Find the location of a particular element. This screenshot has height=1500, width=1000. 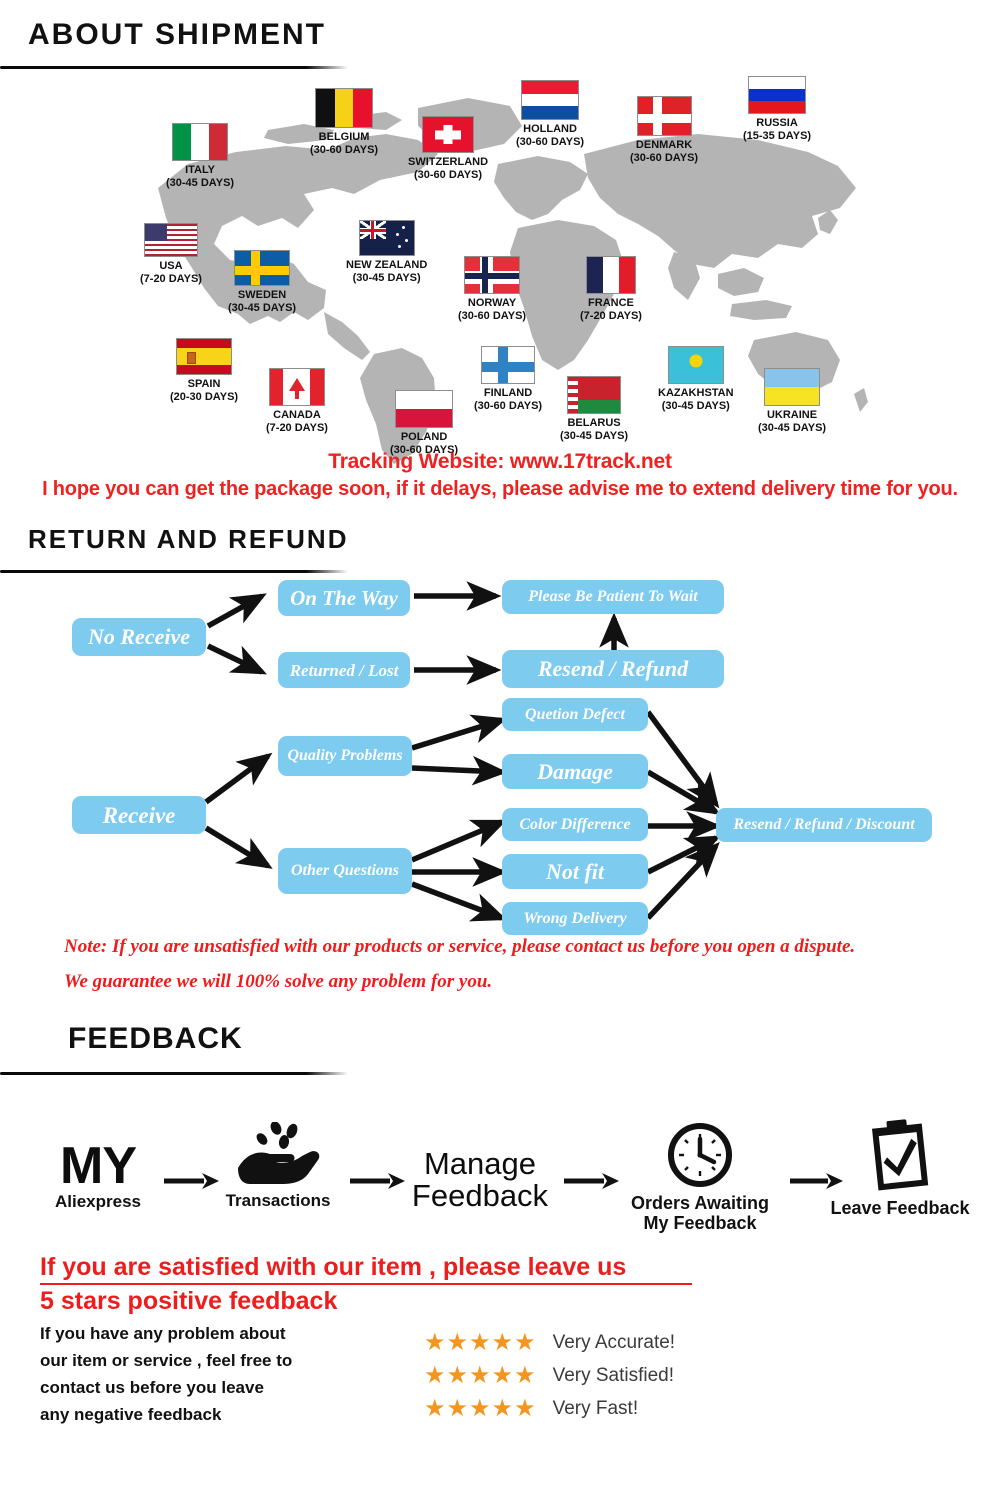

country-name: SWEDEN is located at coordinates (262, 295).